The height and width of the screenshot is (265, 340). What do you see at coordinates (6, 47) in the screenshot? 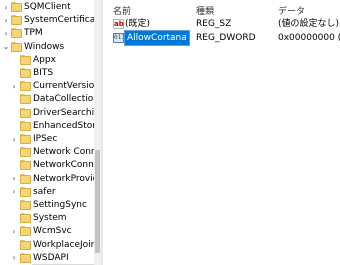
I see `chevron-down-icon: ⌄` at bounding box center [6, 47].